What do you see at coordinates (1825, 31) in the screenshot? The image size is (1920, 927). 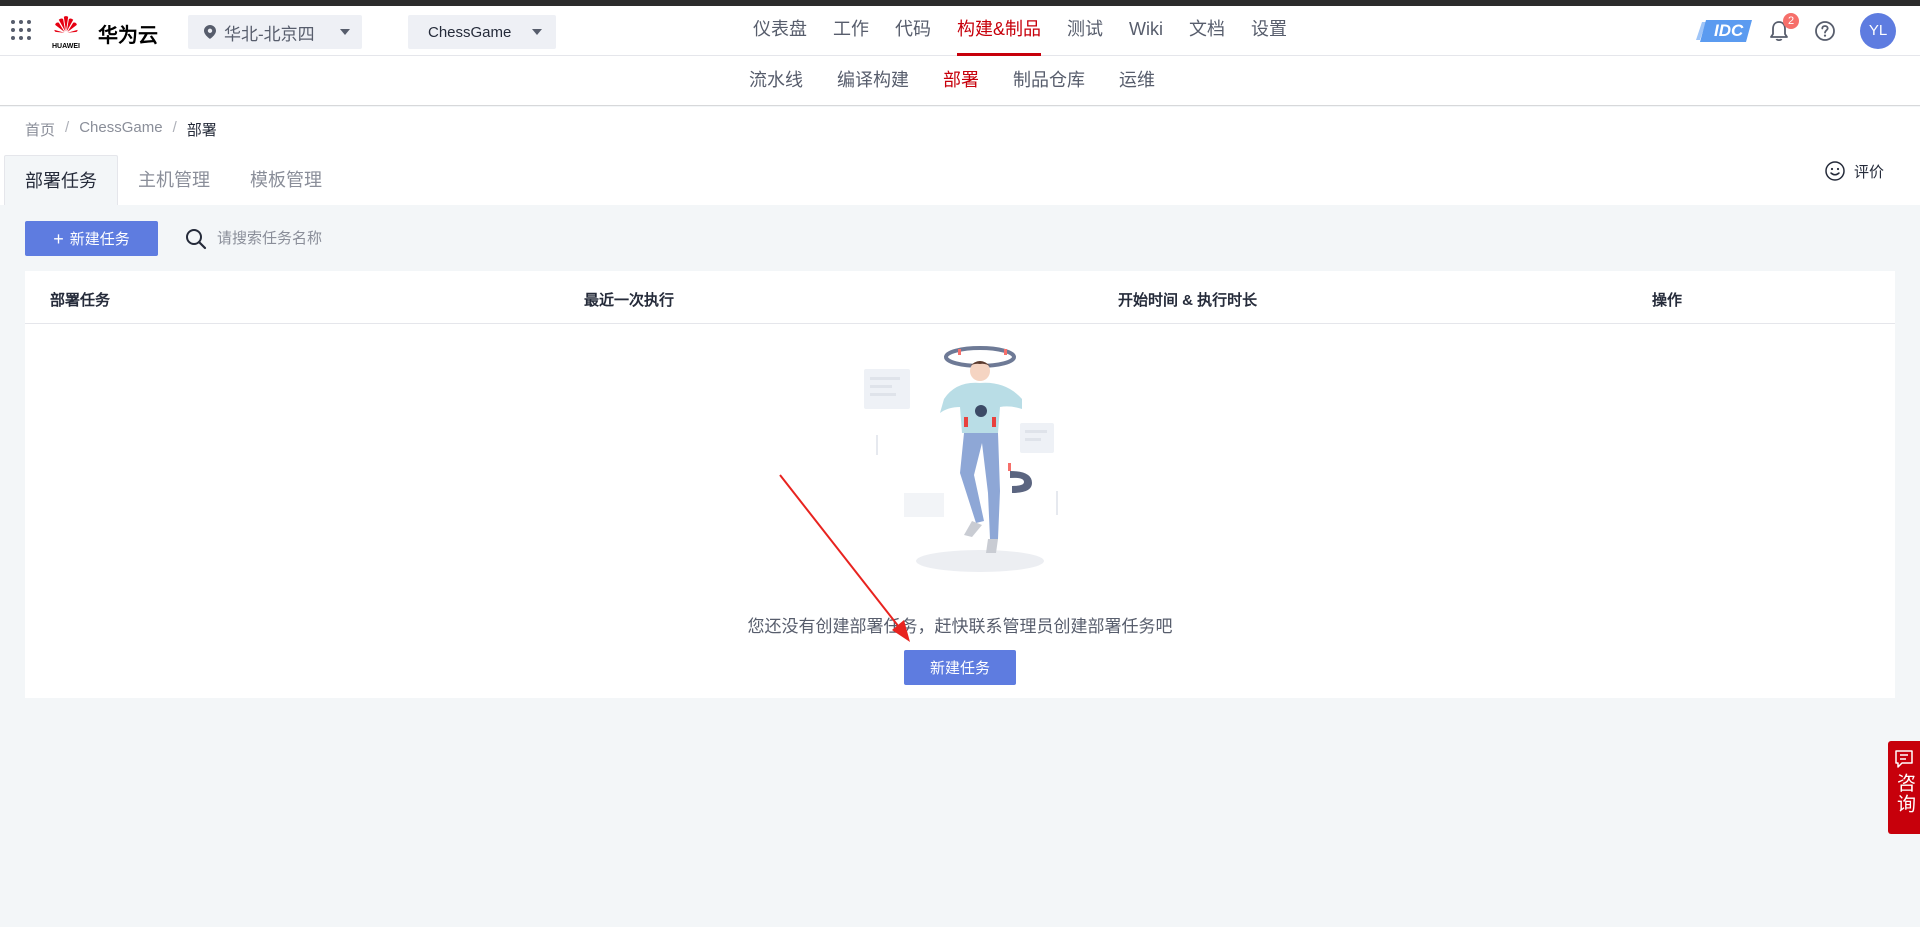 I see `help-icon` at bounding box center [1825, 31].